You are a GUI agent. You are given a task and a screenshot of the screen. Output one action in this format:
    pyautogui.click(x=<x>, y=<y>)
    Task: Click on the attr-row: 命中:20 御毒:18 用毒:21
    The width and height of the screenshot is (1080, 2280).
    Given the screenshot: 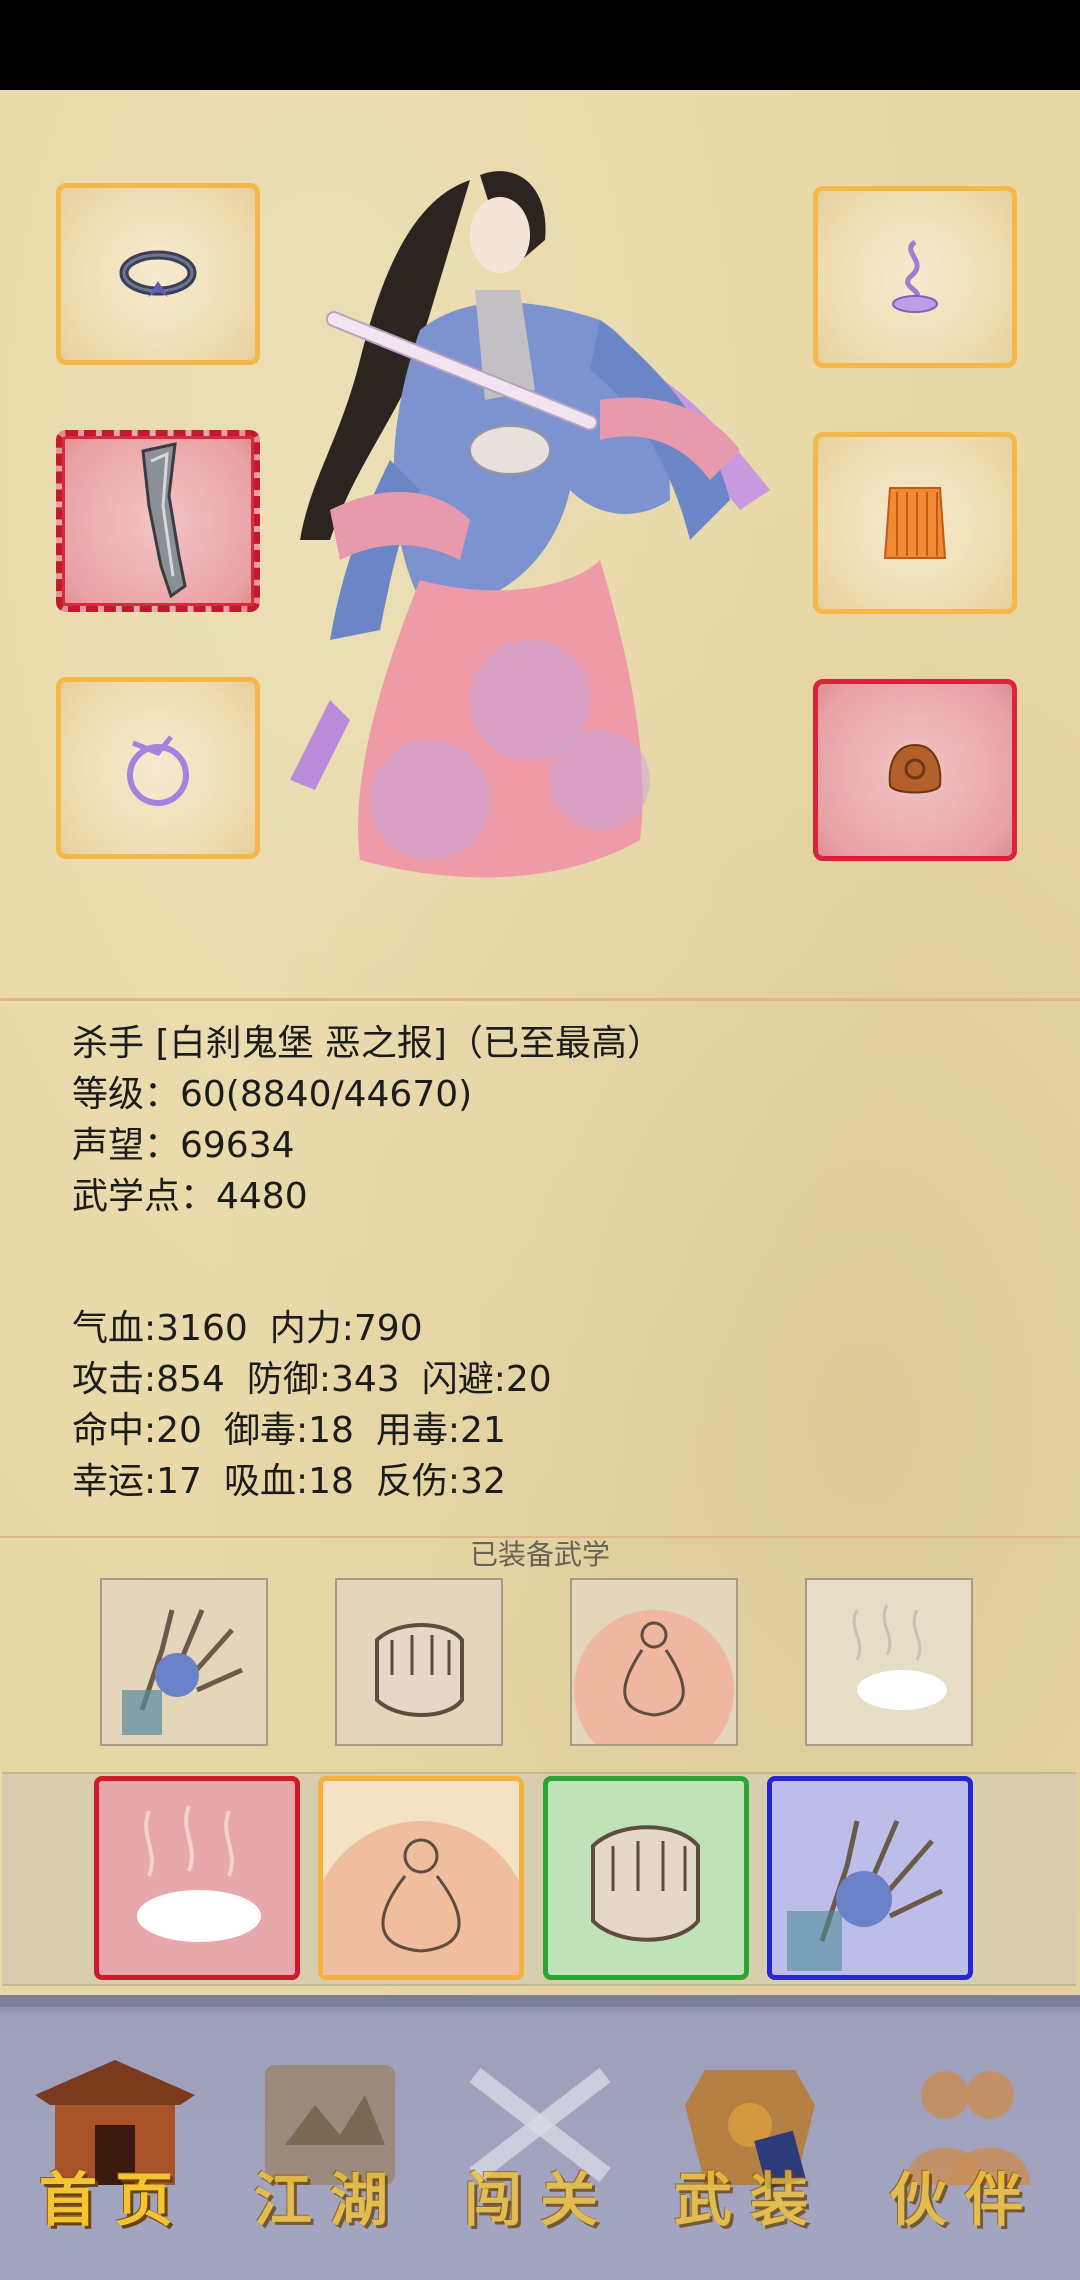 What is the action you would take?
    pyautogui.click(x=323, y=1430)
    